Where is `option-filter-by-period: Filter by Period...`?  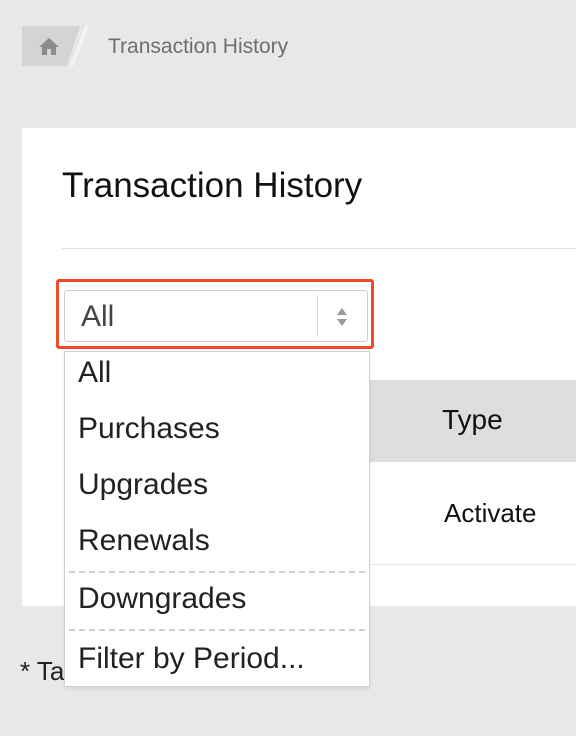 option-filter-by-period: Filter by Period... is located at coordinates (191, 659).